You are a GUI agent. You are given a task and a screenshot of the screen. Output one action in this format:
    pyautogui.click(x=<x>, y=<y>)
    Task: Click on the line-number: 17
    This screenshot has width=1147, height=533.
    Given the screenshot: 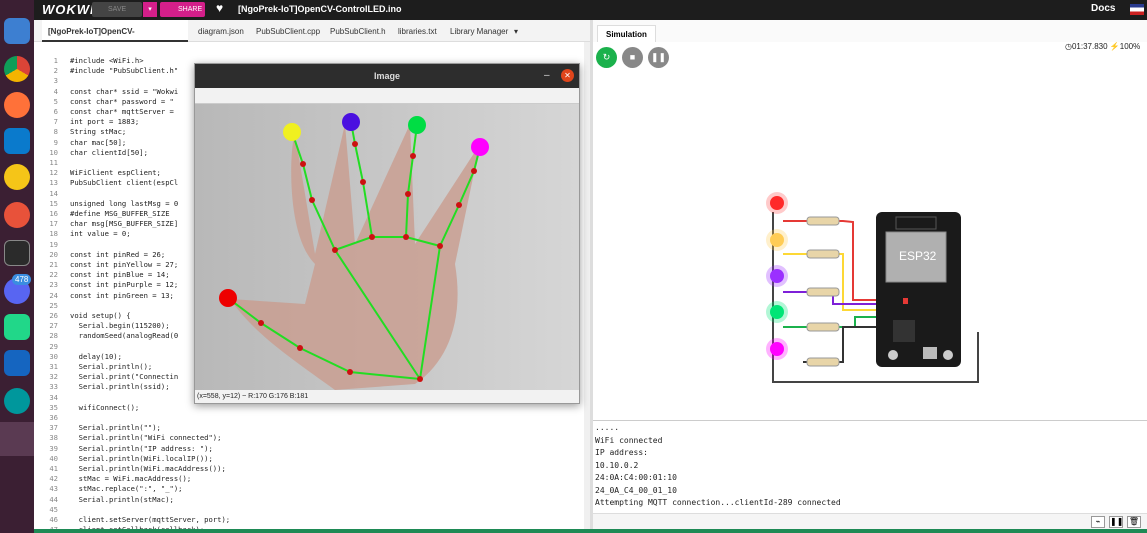 What is the action you would take?
    pyautogui.click(x=53, y=224)
    